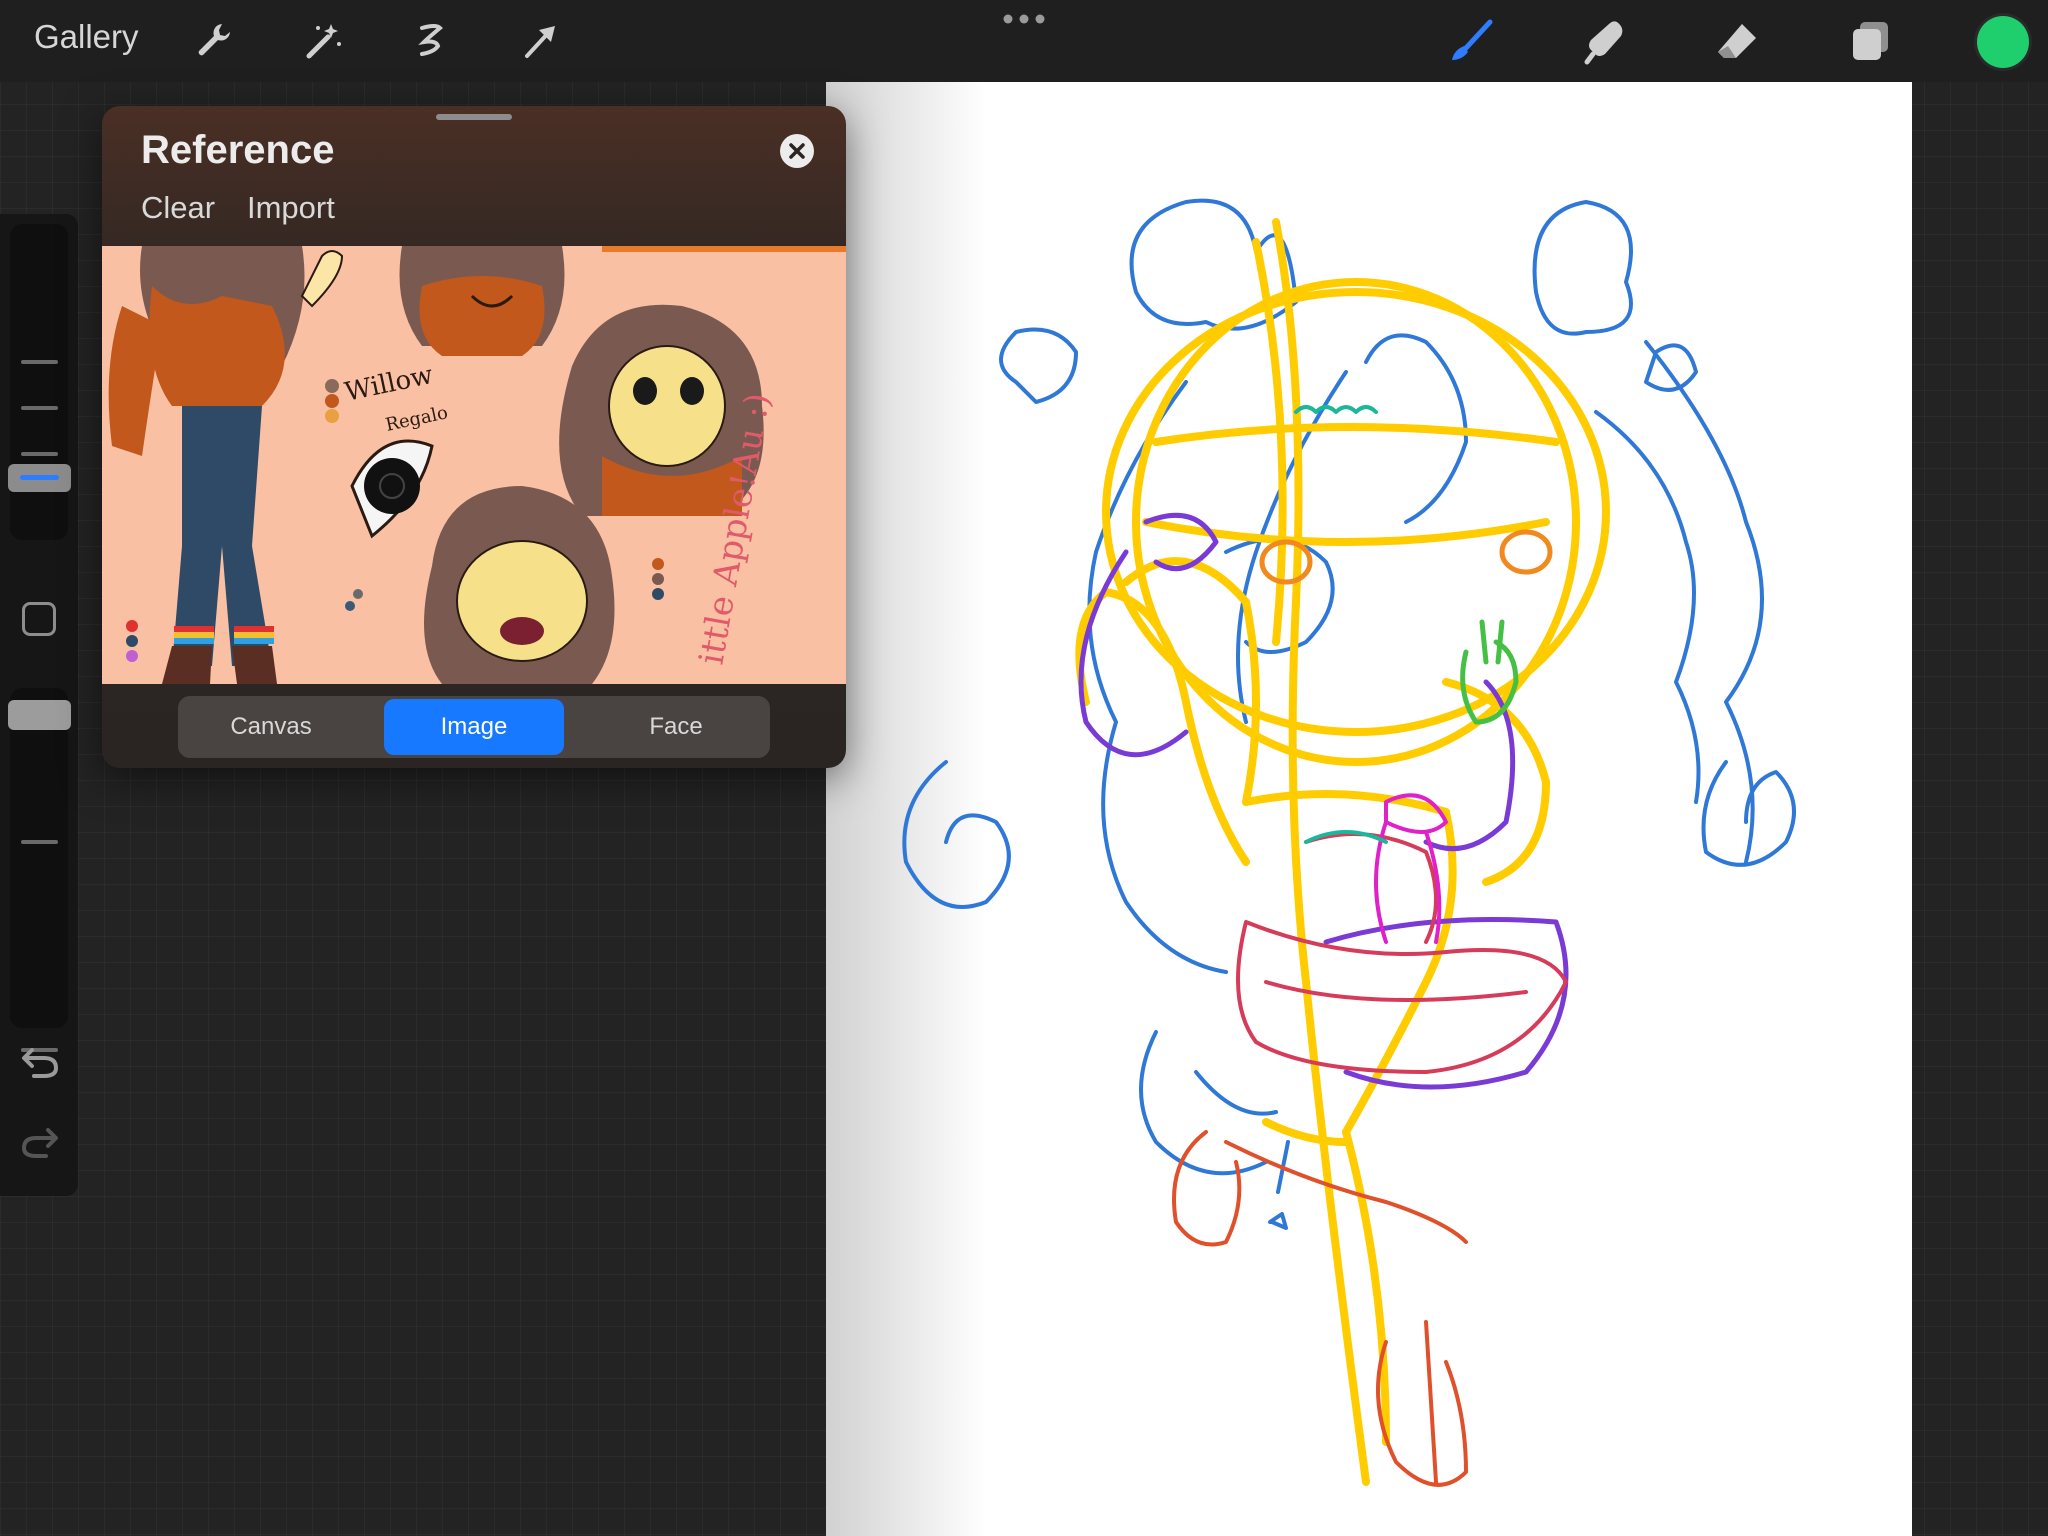  Describe the element at coordinates (1471, 41) in the screenshot. I see `brush-icon` at that location.